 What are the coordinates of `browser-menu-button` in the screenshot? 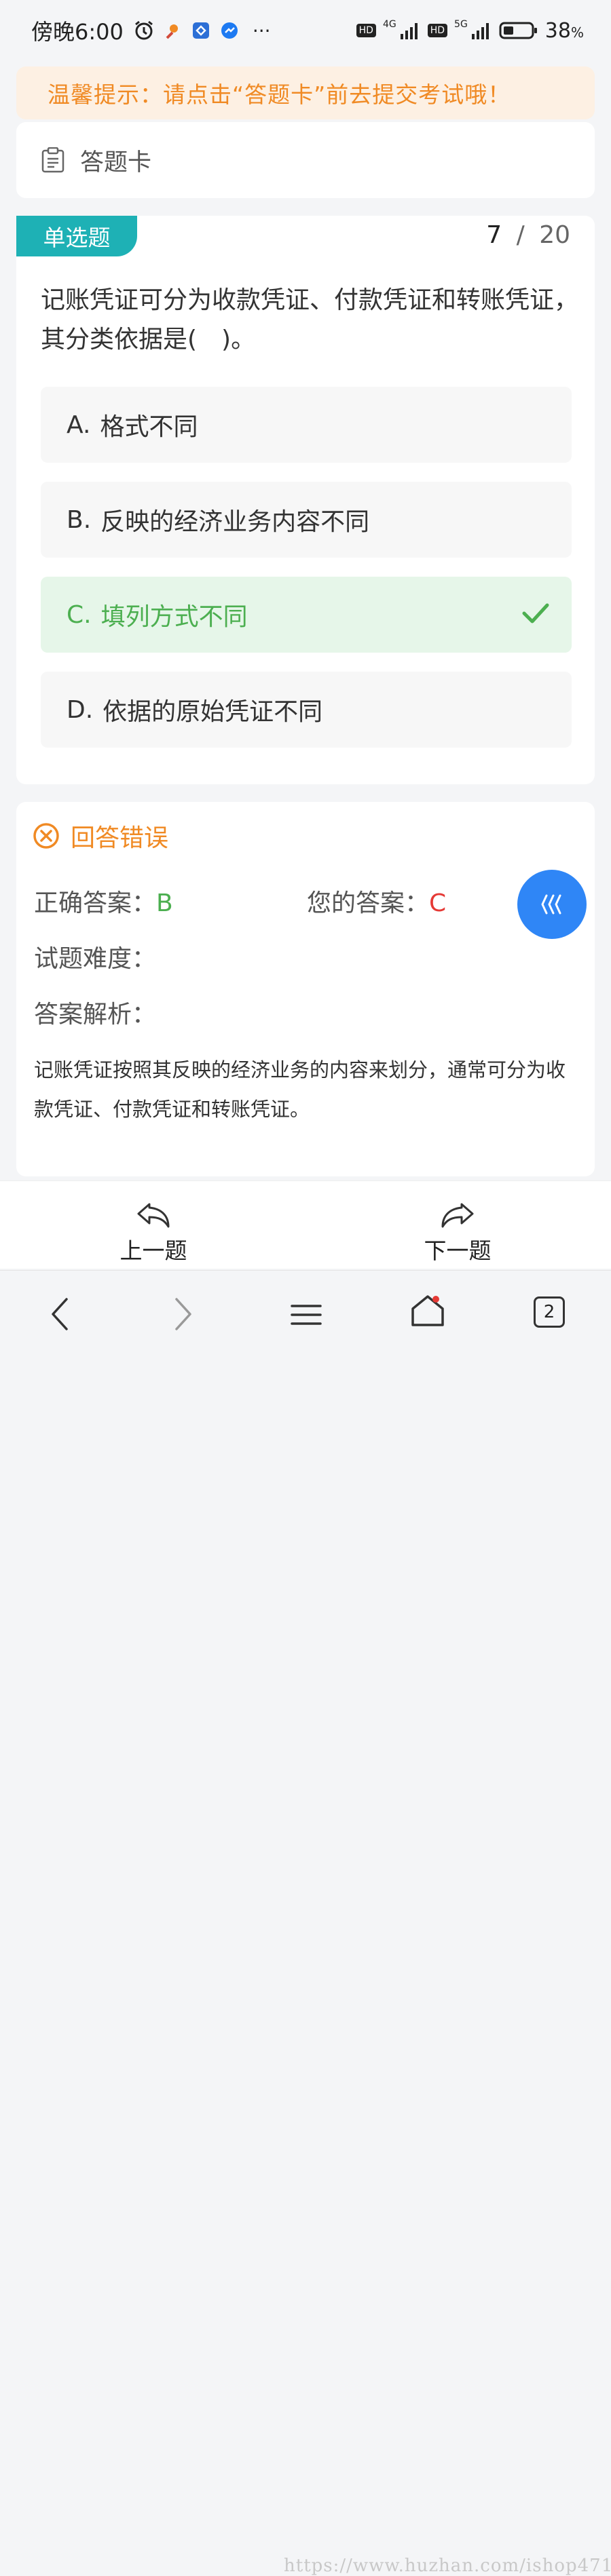 It's located at (306, 1314).